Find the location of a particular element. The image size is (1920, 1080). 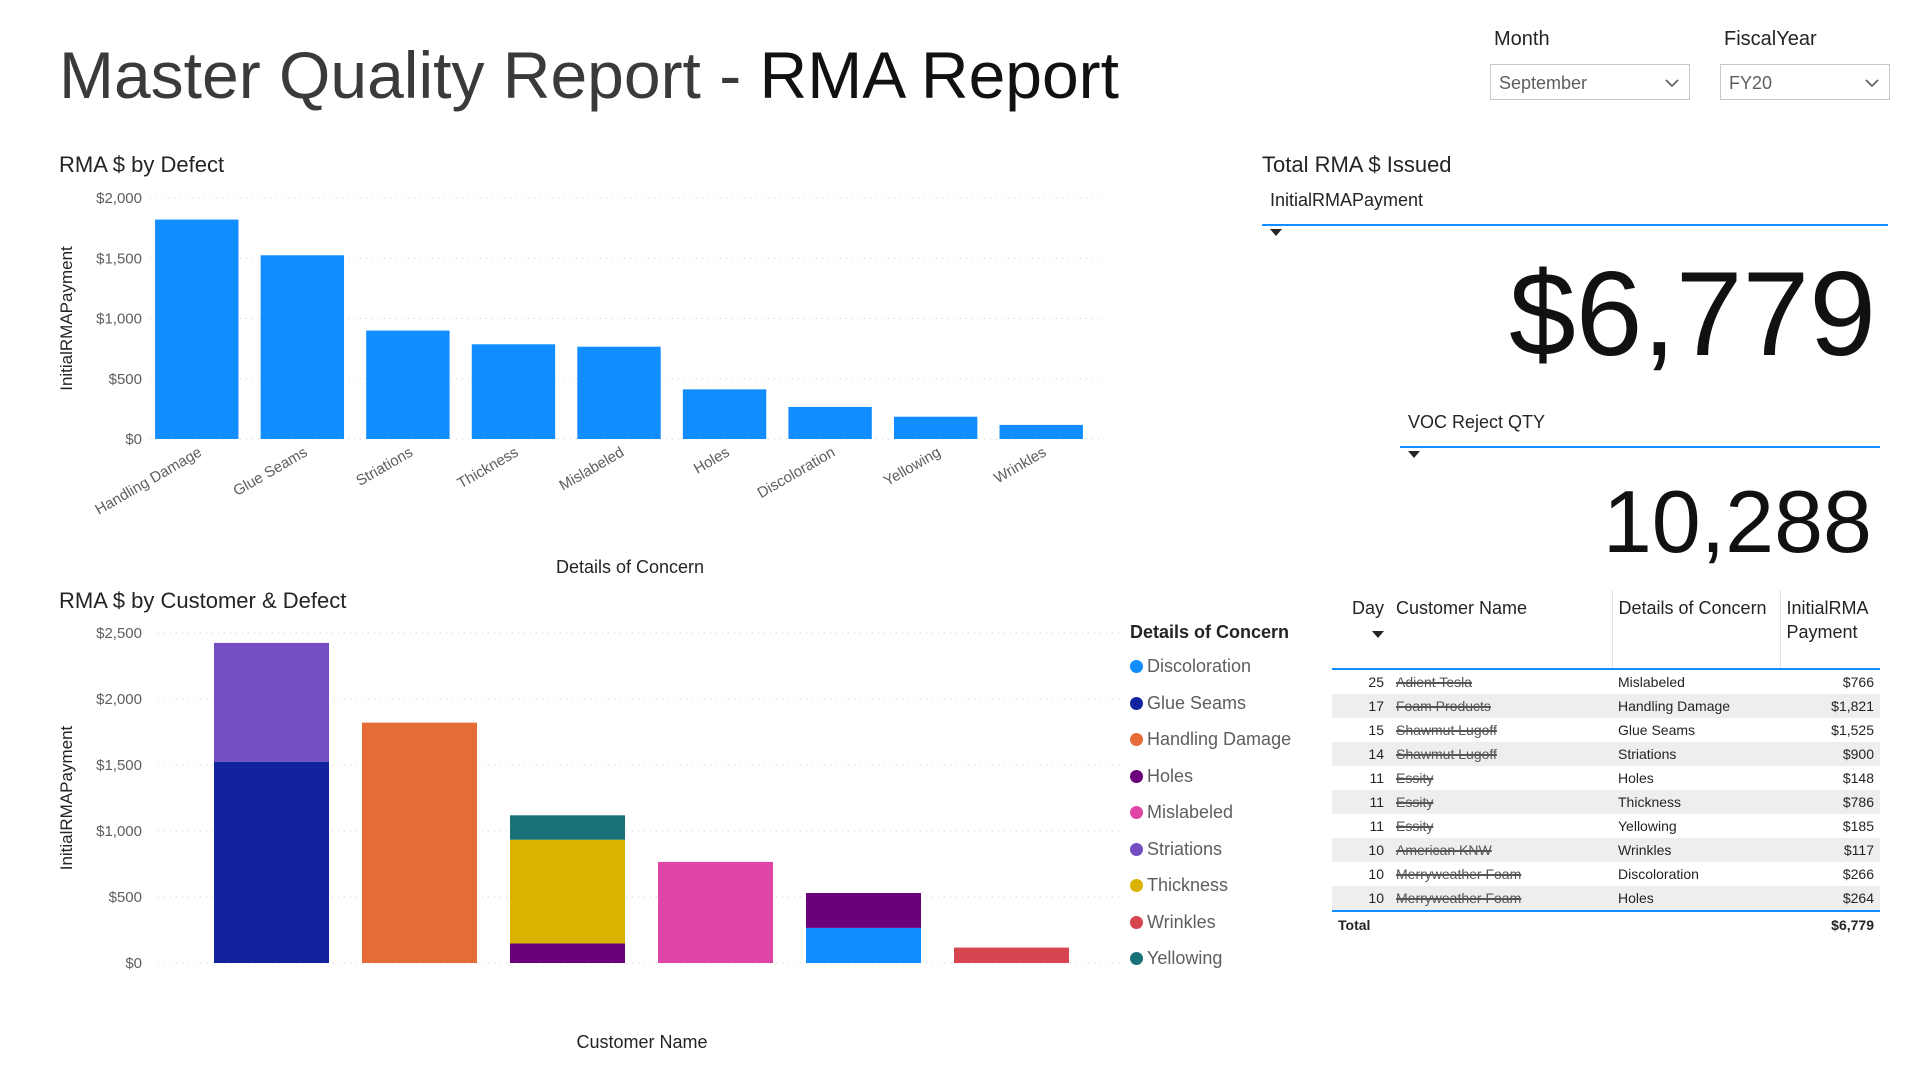

legend-label: Mislabeled is located at coordinates (1190, 812).